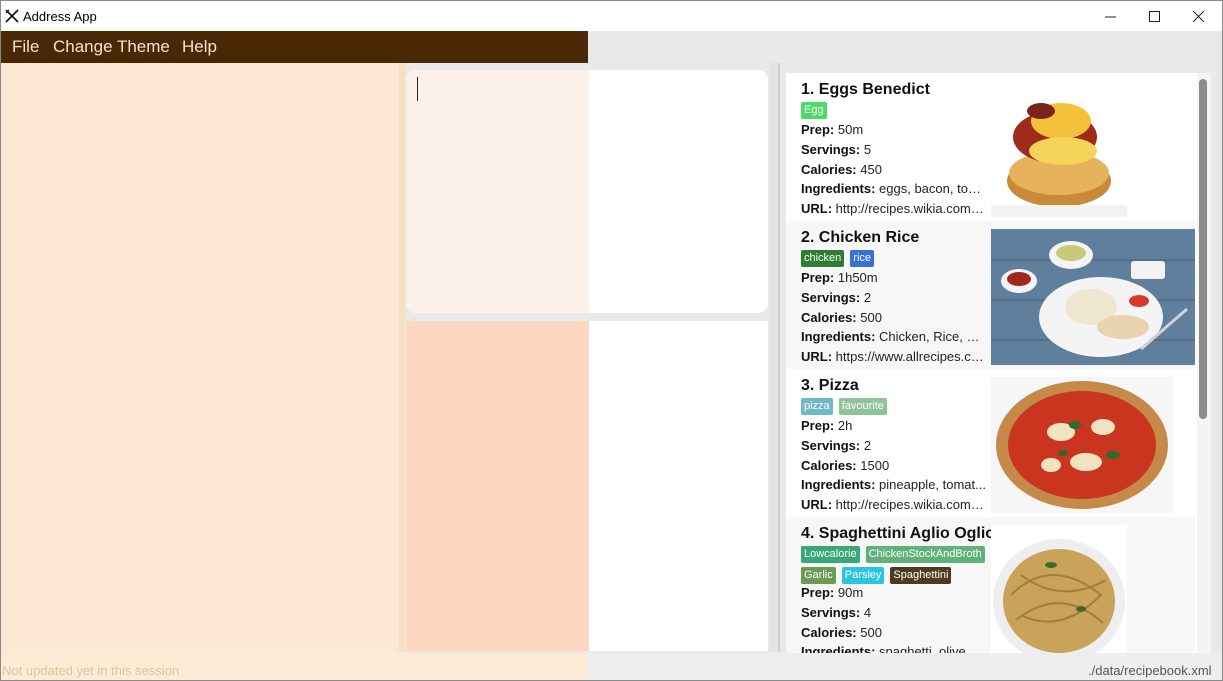 The image size is (1223, 681). What do you see at coordinates (1203, 249) in the screenshot?
I see `list-scrollbar-thumb` at bounding box center [1203, 249].